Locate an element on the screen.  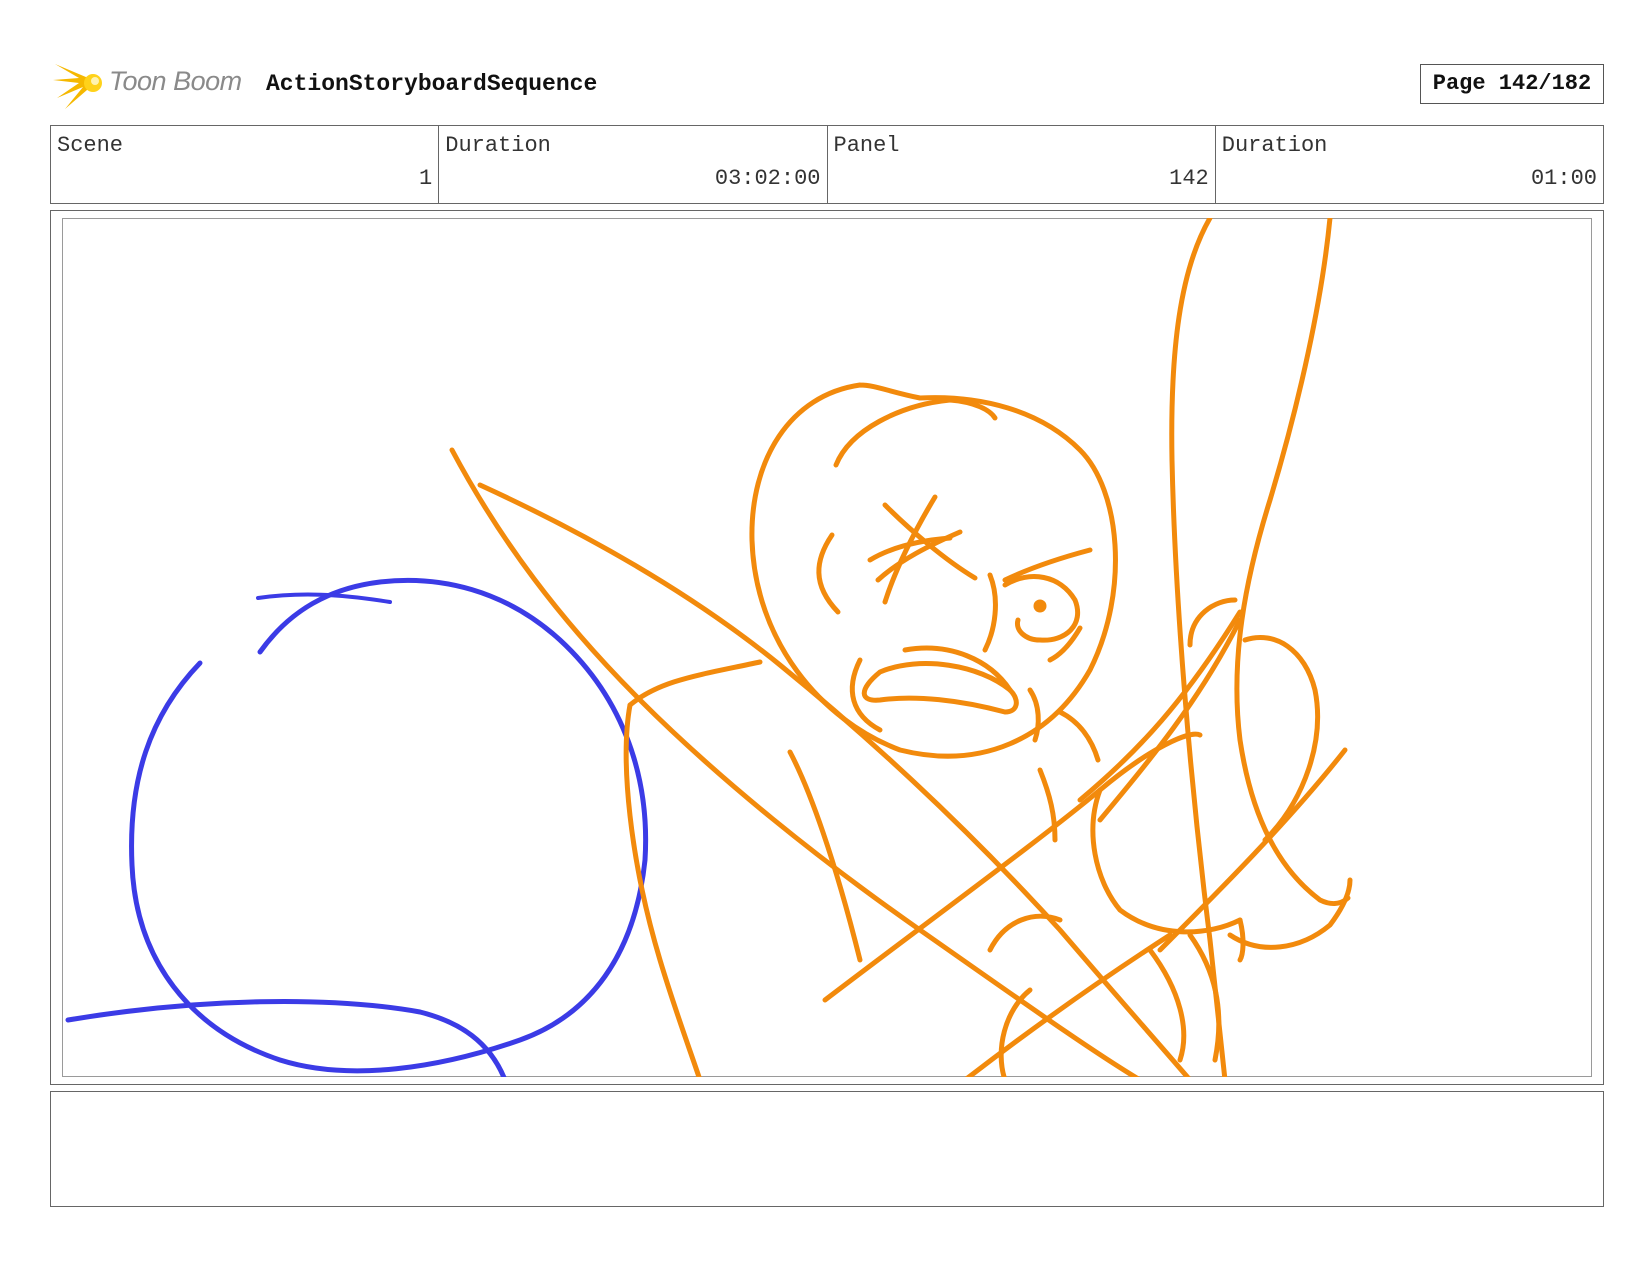
scene-duration-value: 03:02:00 is located at coordinates (767, 178).